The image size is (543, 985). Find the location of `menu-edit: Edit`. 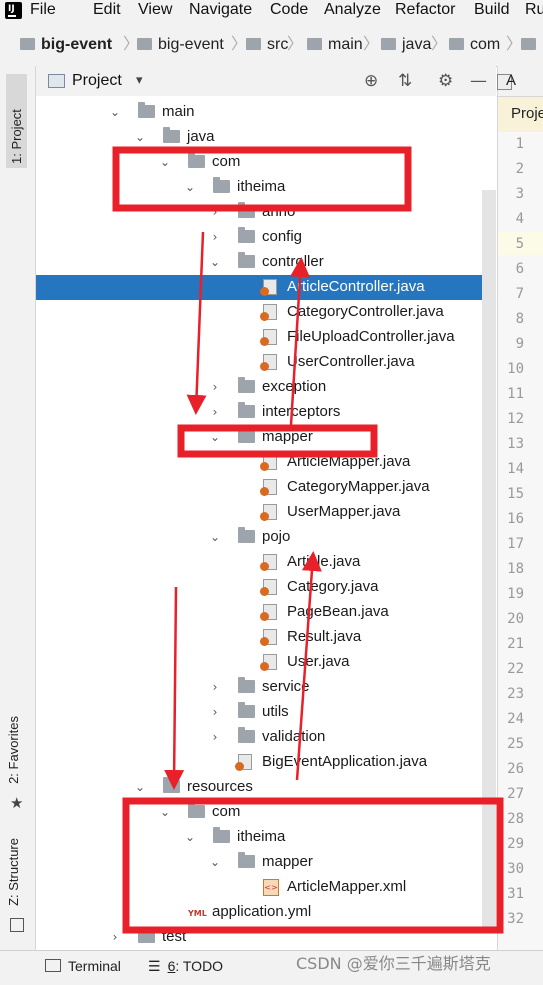

menu-edit: Edit is located at coordinates (107, 10).